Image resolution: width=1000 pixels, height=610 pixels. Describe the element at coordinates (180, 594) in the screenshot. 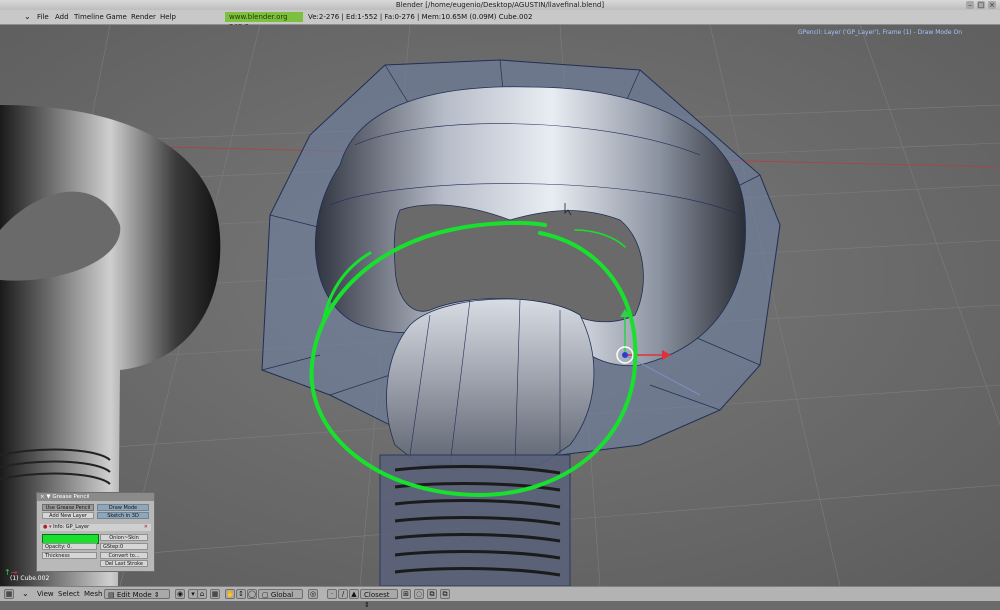

I see `draw-type-icon: ◉` at that location.